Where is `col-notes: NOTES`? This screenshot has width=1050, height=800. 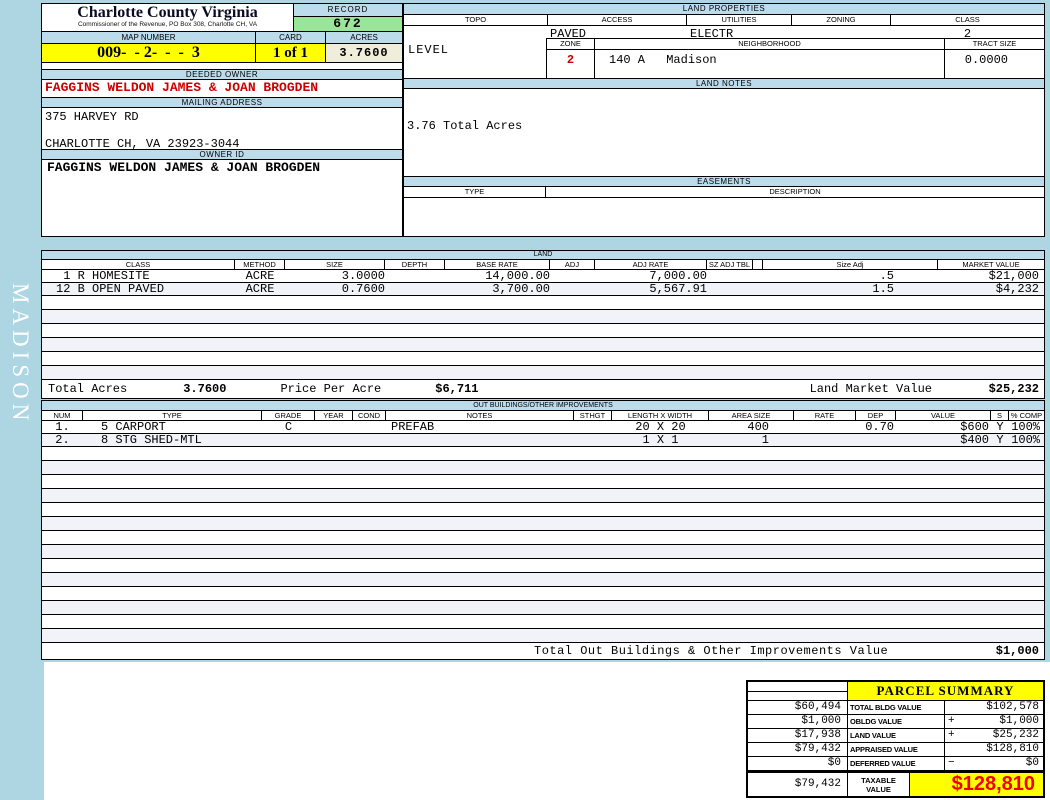 col-notes: NOTES is located at coordinates (480, 415).